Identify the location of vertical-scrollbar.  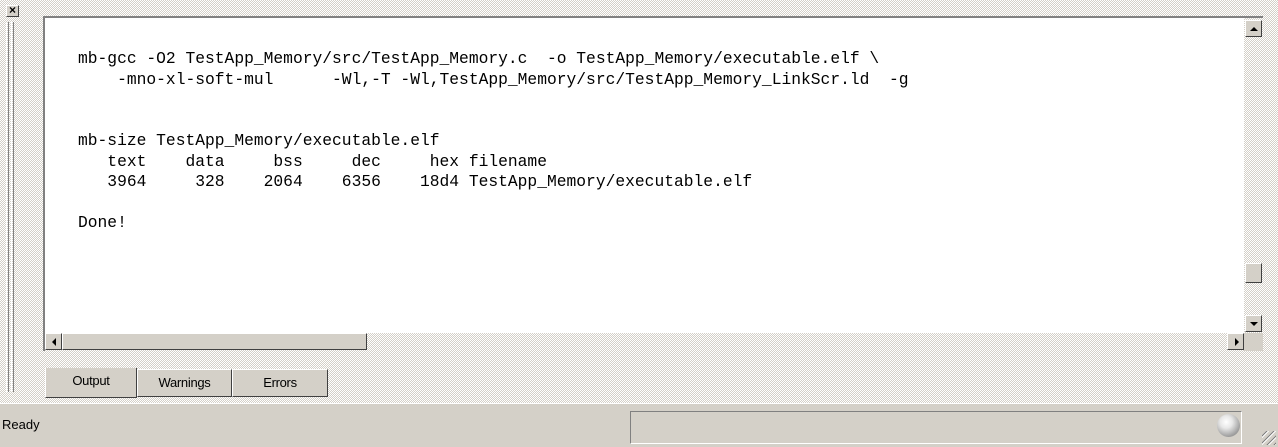
(1253, 175).